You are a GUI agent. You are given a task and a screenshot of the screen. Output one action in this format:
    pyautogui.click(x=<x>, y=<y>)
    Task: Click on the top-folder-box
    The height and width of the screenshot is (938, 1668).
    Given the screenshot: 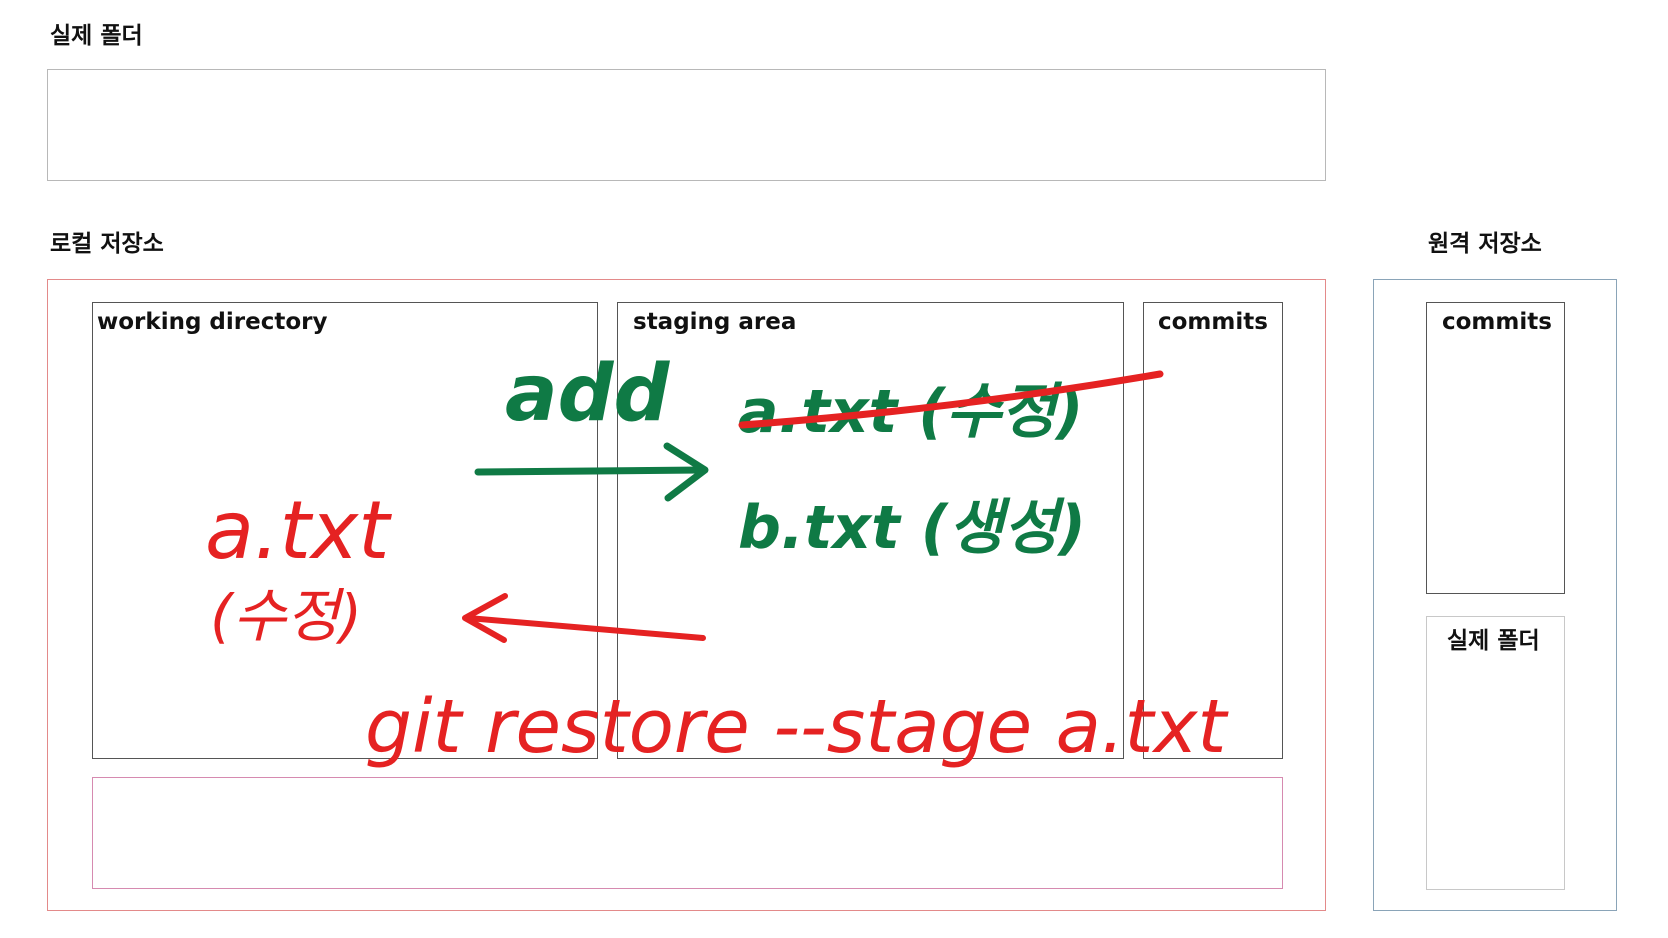 What is the action you would take?
    pyautogui.click(x=686, y=125)
    